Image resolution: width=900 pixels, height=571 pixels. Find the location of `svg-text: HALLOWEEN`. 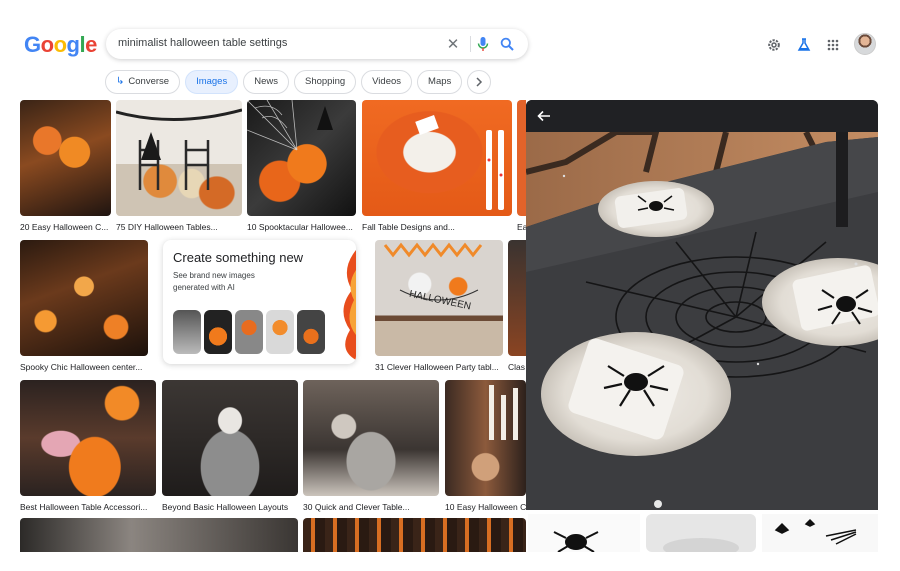

svg-text: HALLOWEEN is located at coordinates (440, 301).